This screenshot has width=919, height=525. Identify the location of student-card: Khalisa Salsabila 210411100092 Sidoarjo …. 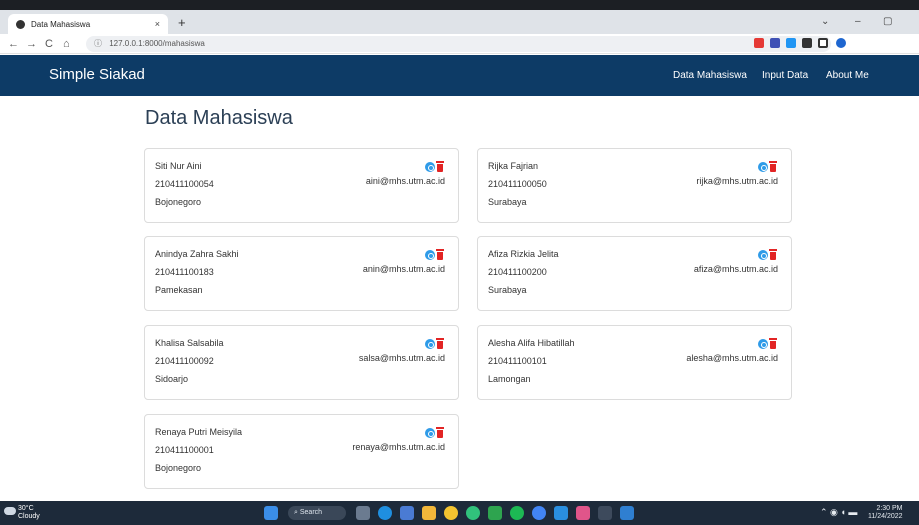
(301, 362).